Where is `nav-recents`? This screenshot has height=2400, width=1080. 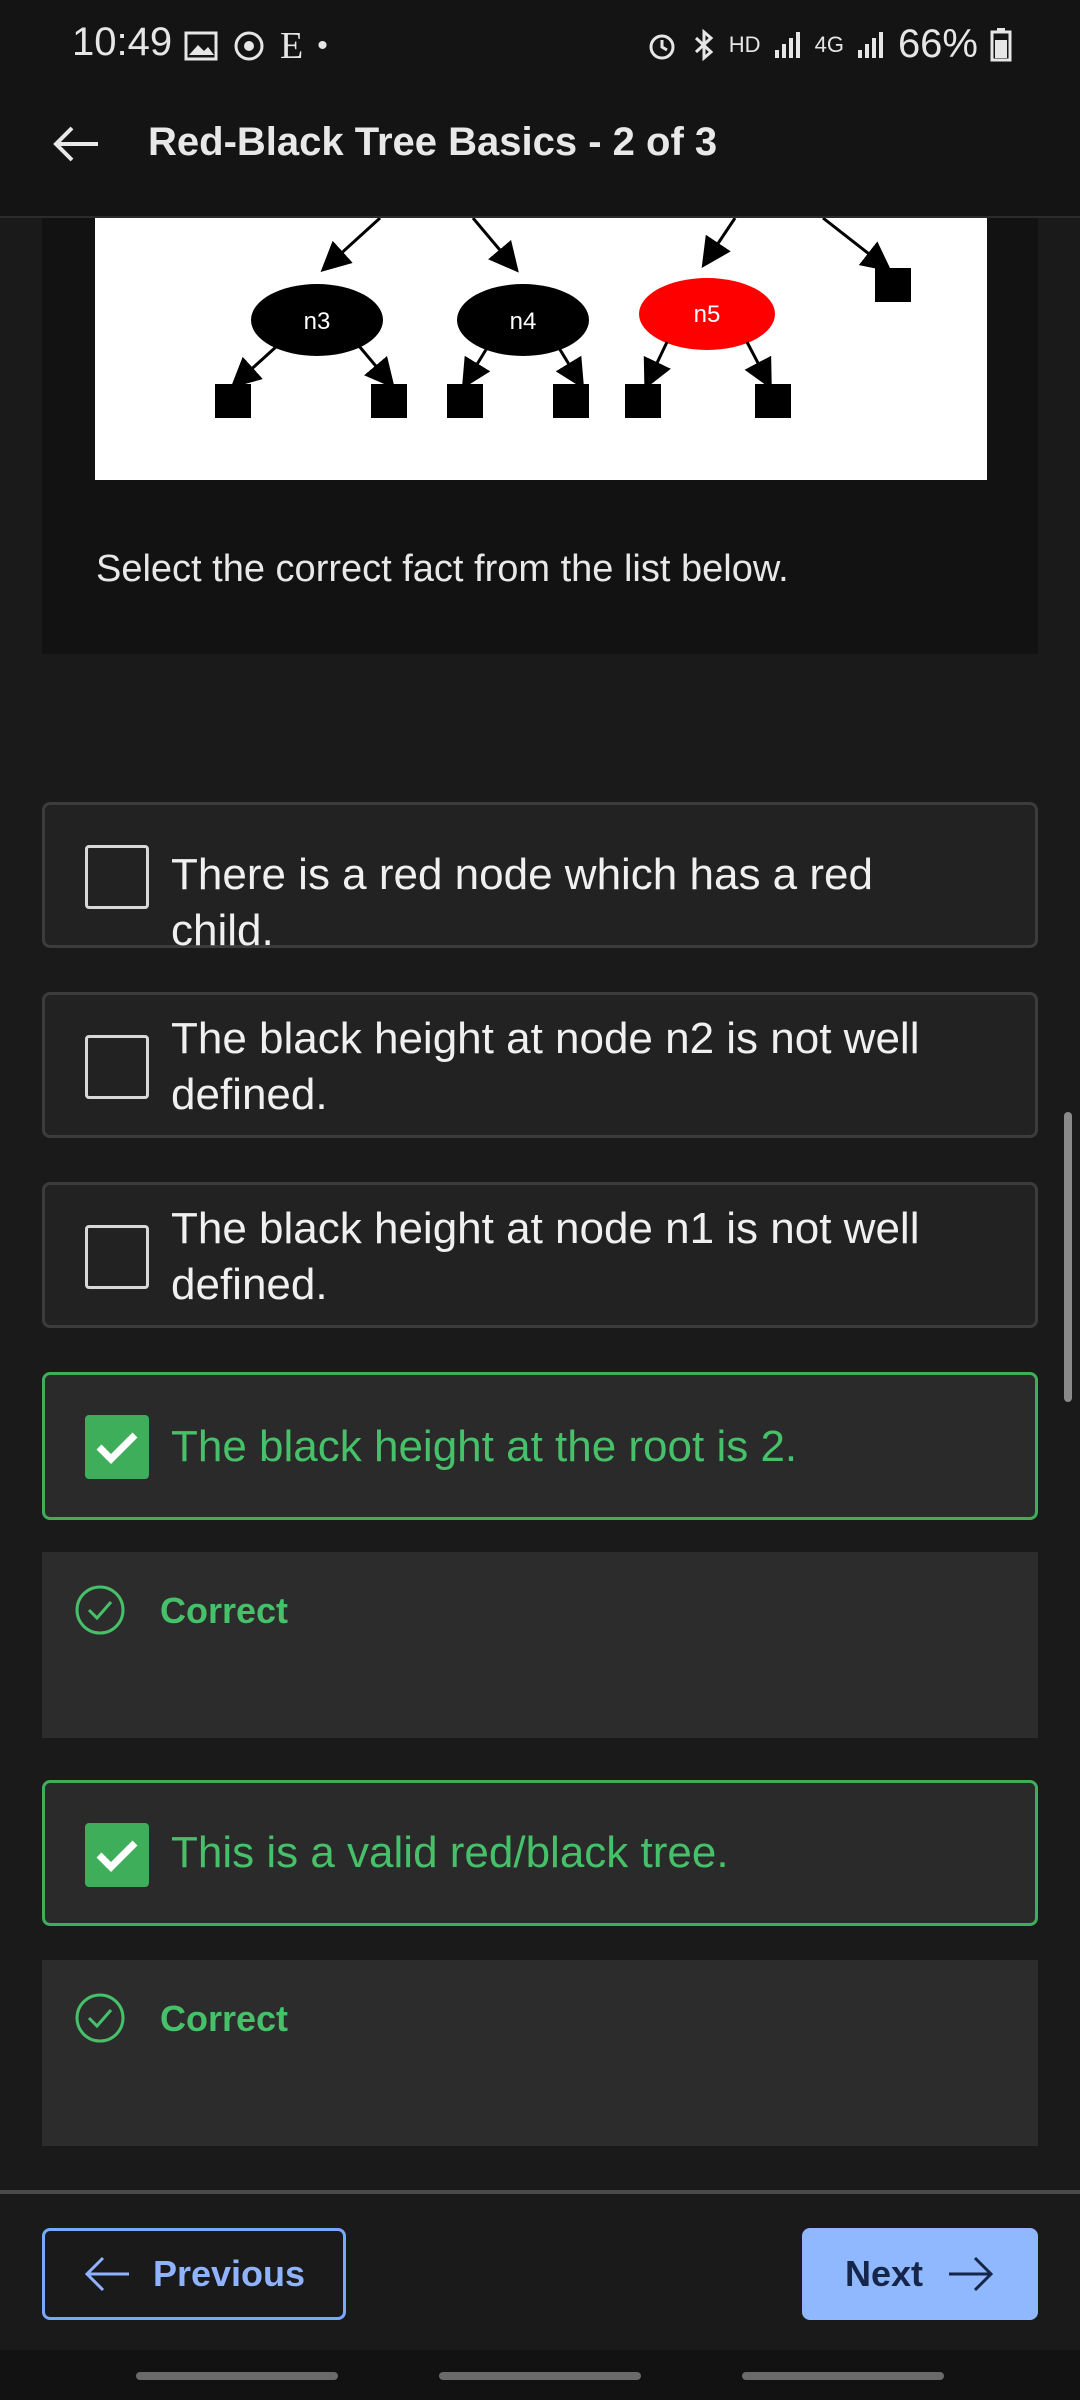 nav-recents is located at coordinates (237, 2376).